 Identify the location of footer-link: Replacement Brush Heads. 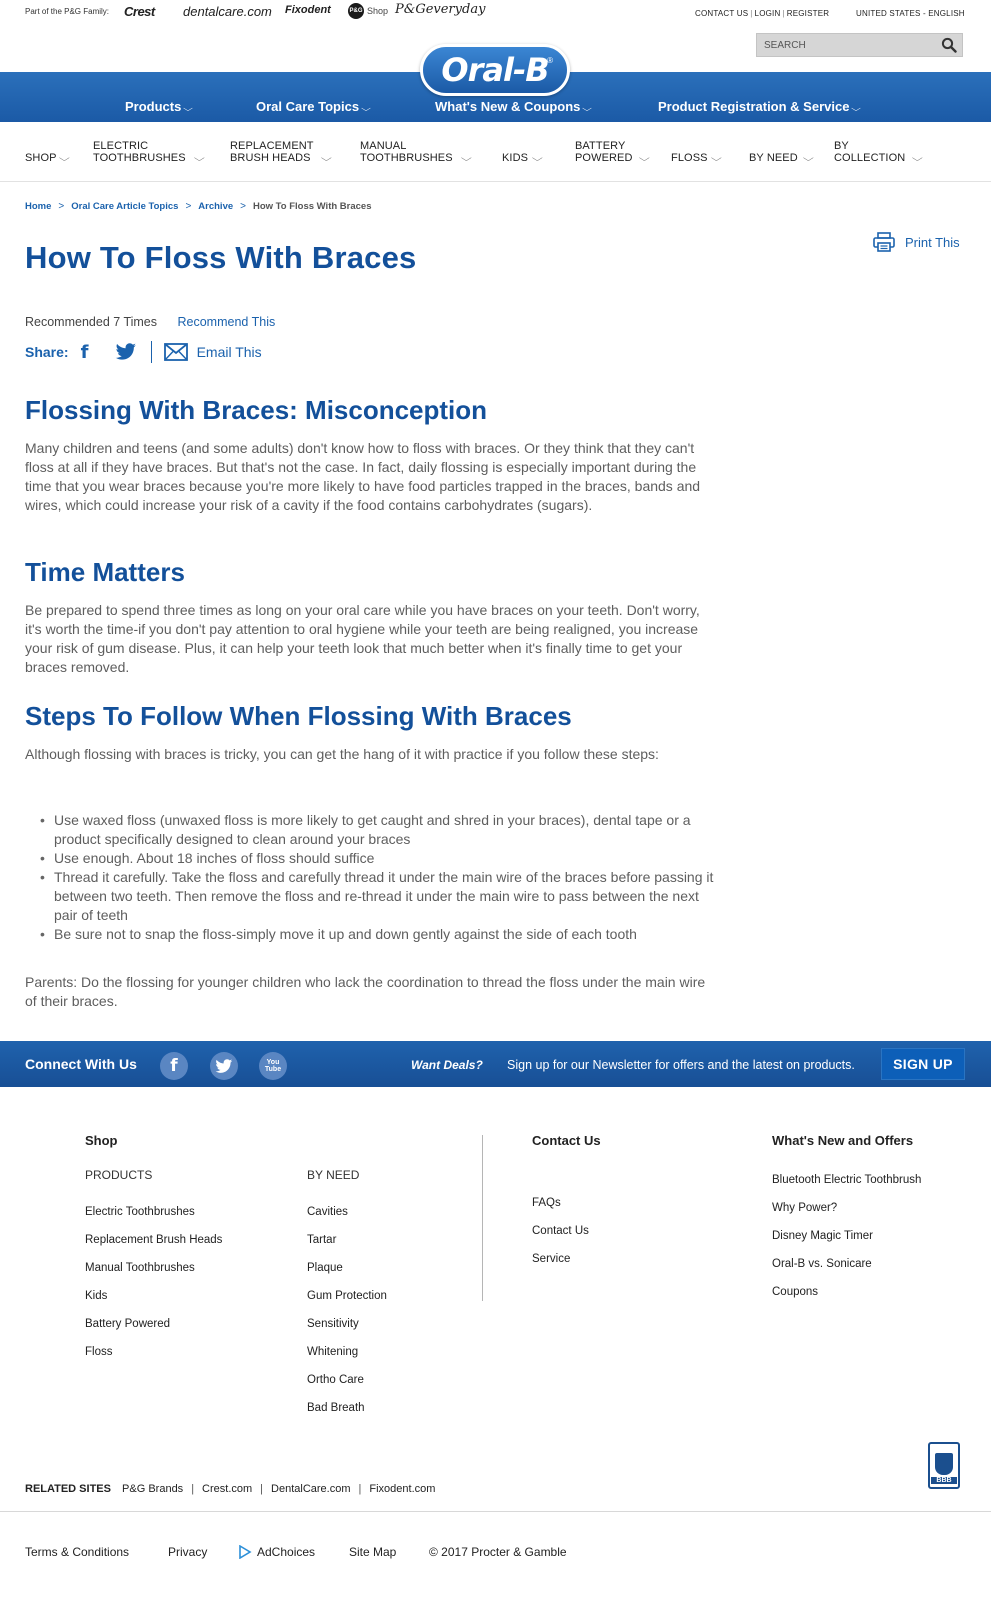
(153, 1240).